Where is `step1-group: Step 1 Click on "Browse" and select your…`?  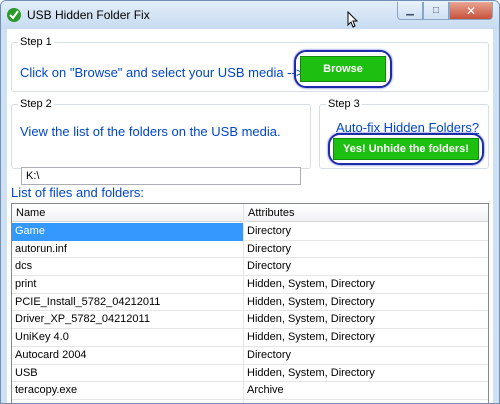 step1-group: Step 1 Click on "Browse" and select your… is located at coordinates (250, 64).